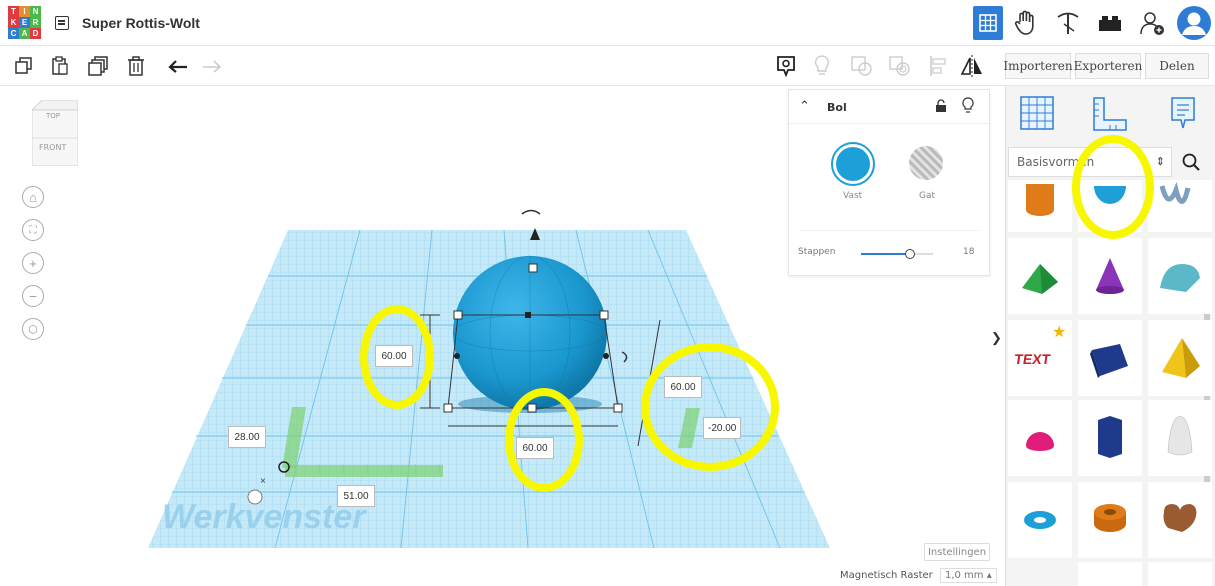  Describe the element at coordinates (1152, 23) in the screenshot. I see `invite-user-button` at that location.